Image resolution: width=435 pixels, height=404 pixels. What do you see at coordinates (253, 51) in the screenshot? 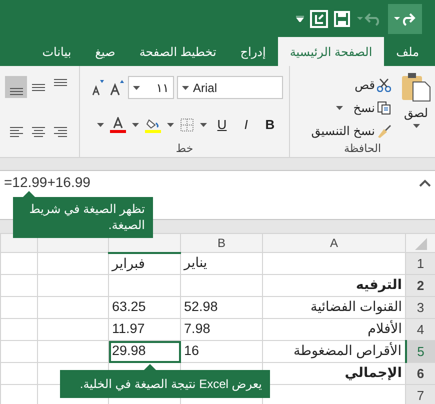
I see `ribbon-tab: إدراج` at bounding box center [253, 51].